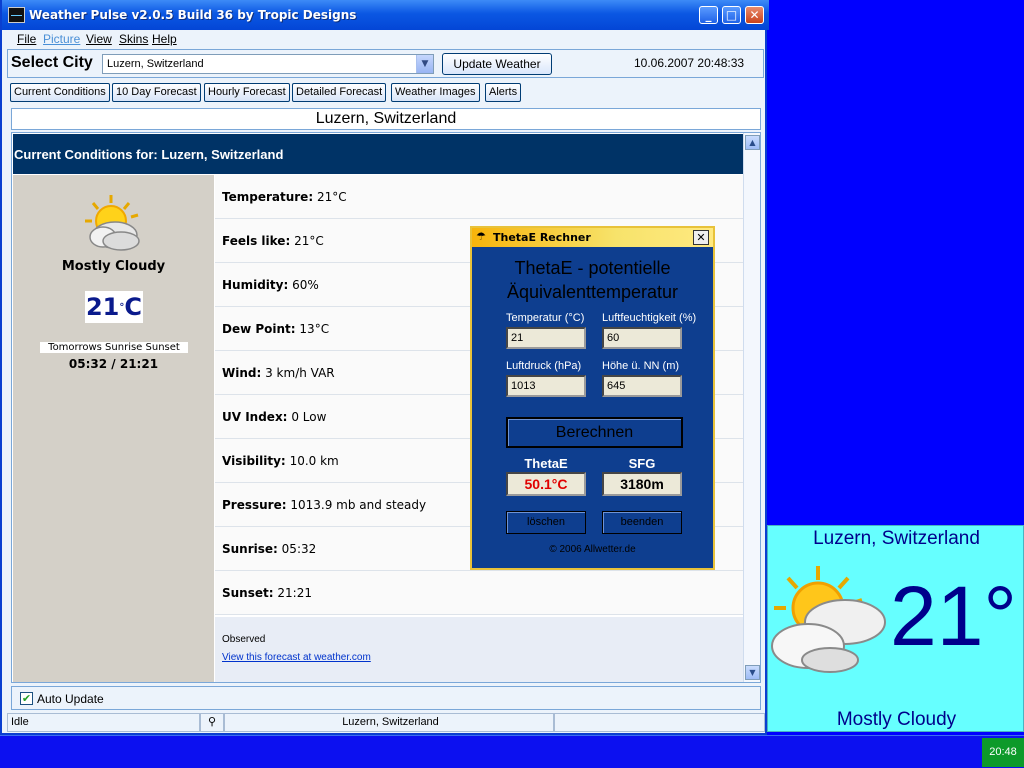  I want to click on taskbar: 20:48, so click(512, 751).